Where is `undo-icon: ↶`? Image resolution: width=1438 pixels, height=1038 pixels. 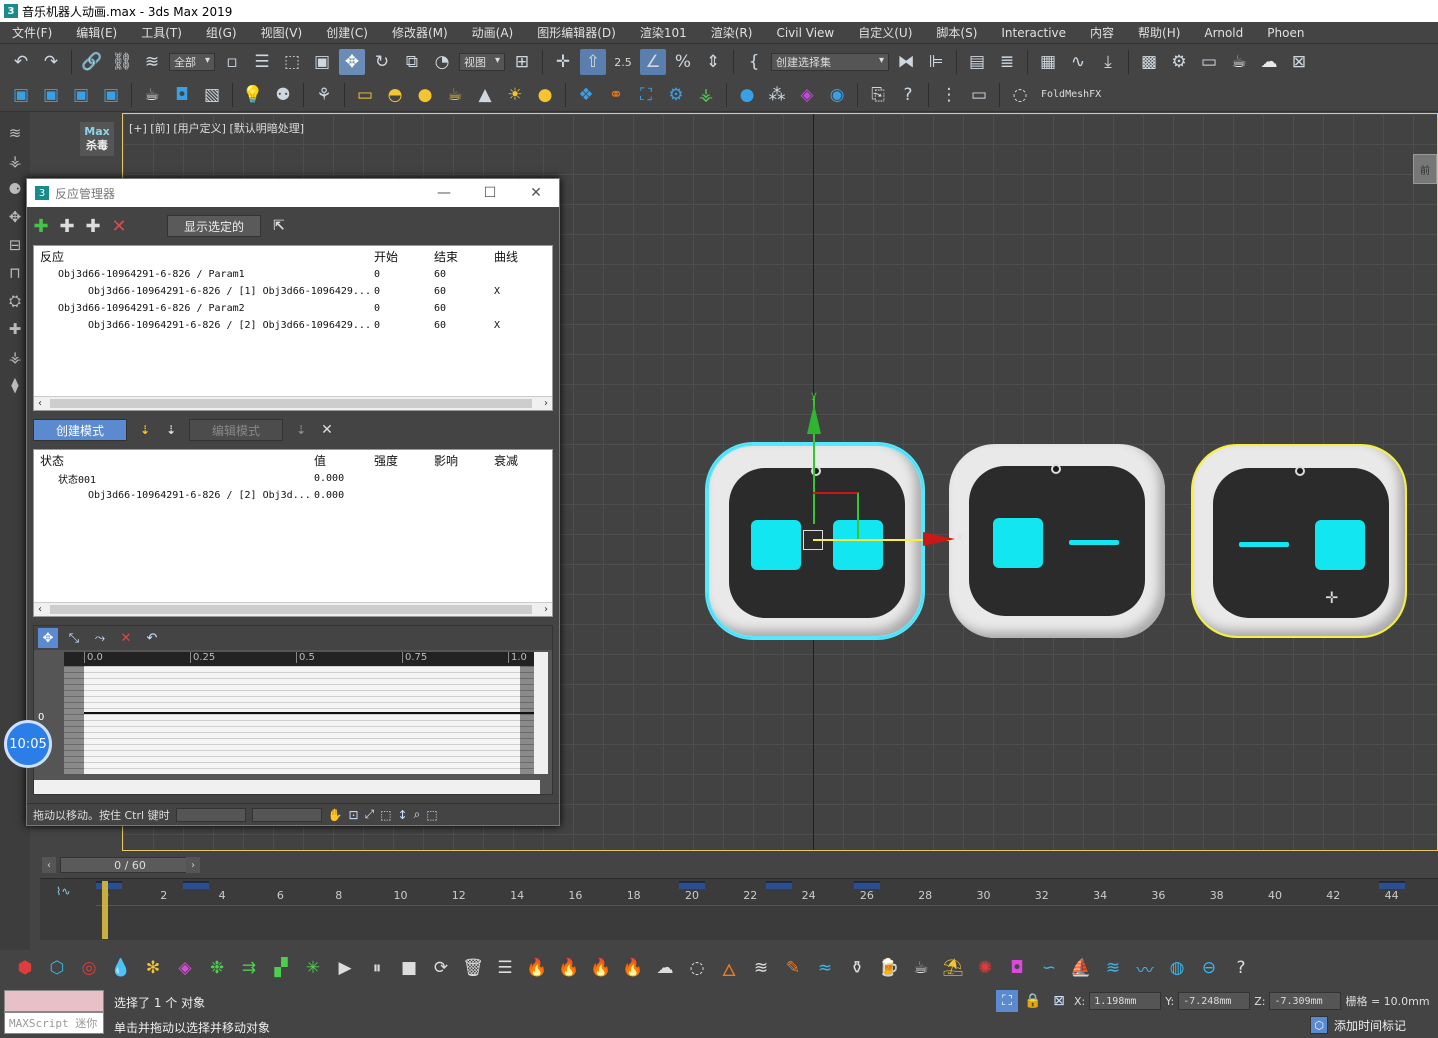 undo-icon: ↶ is located at coordinates (21, 62).